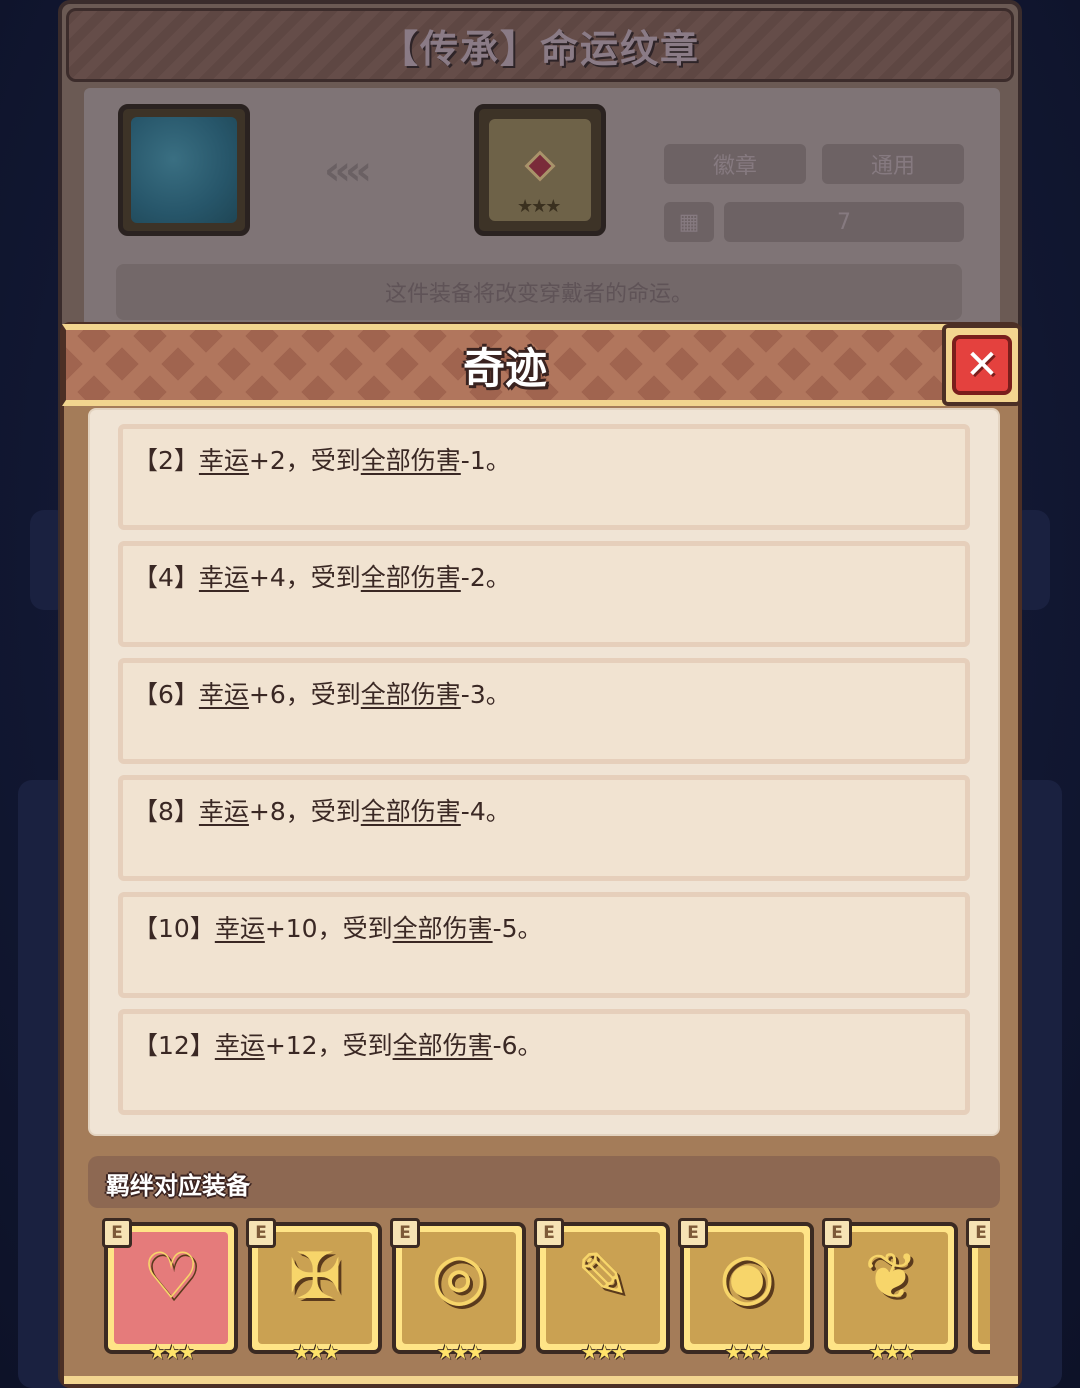  I want to click on bond-stat-value: +8，受到, so click(304, 811).